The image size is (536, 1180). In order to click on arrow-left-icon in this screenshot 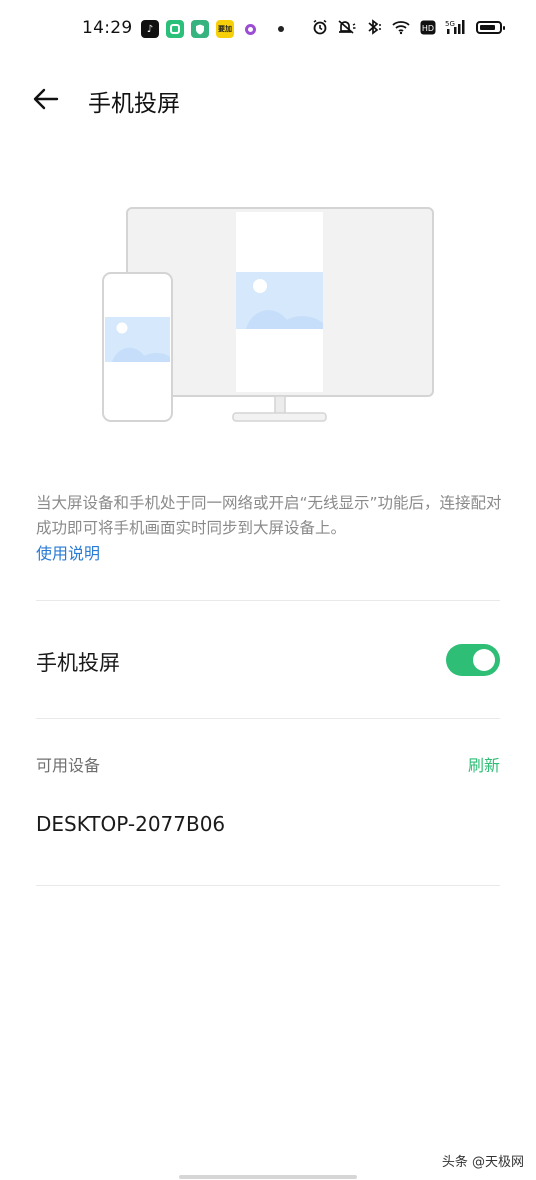, I will do `click(46, 99)`.